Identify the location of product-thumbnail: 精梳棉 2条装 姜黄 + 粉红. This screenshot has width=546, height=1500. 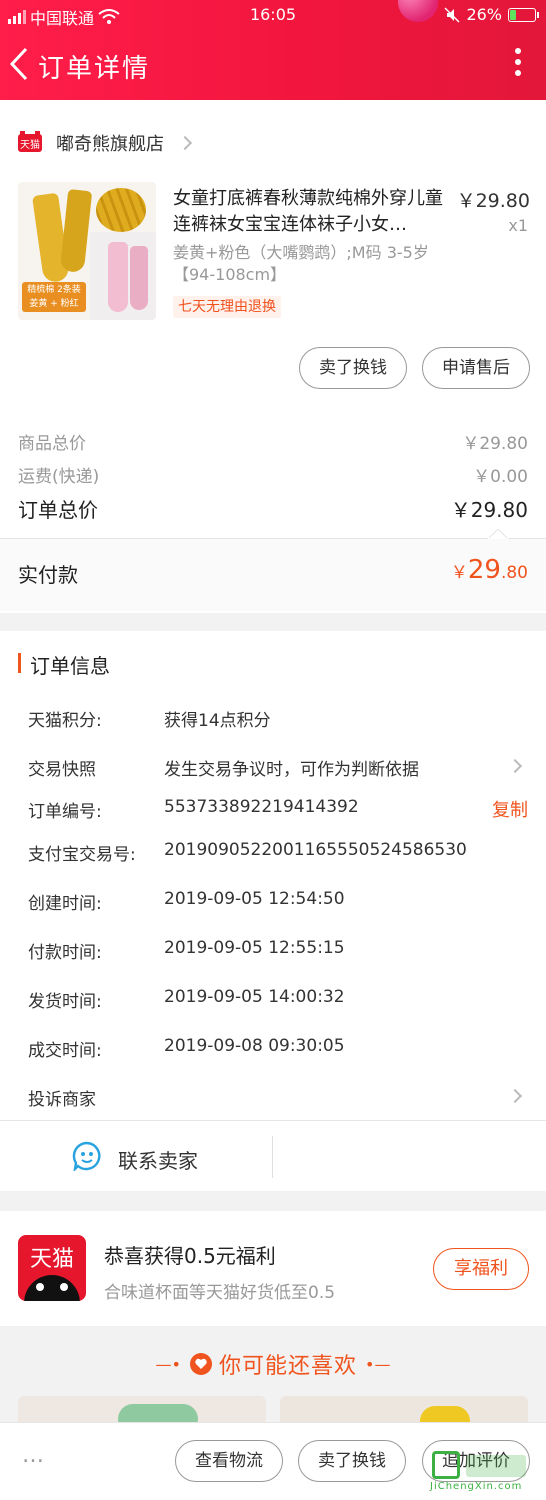
(87, 251).